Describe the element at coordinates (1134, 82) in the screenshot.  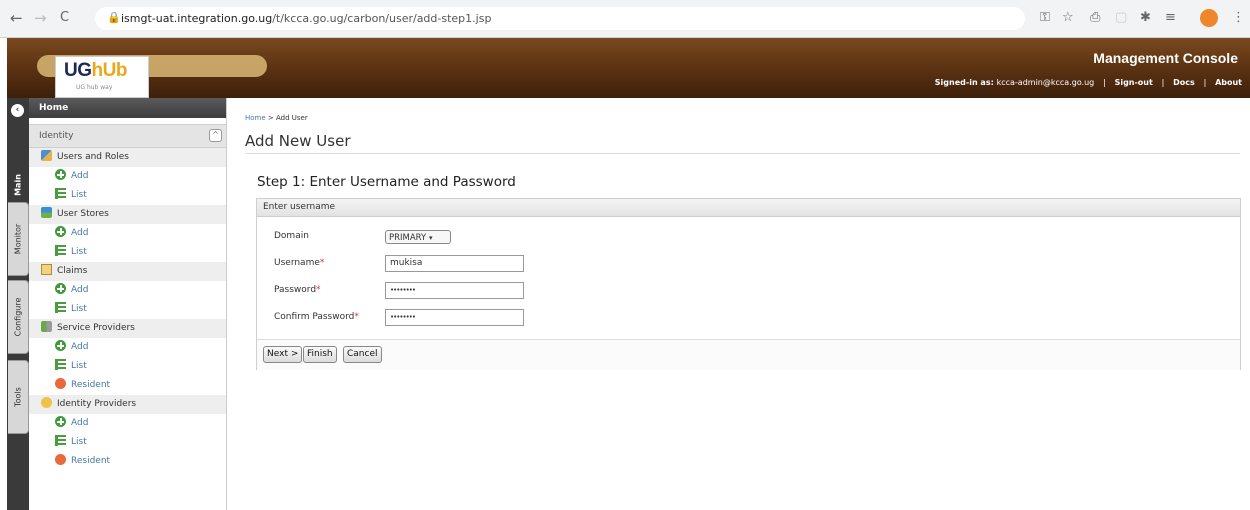
I see `sign-out-link: Sign-out` at that location.